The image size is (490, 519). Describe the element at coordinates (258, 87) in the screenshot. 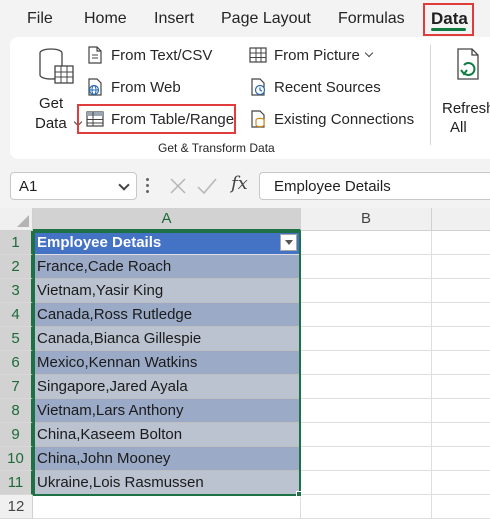

I see `recent-sources-icon` at that location.